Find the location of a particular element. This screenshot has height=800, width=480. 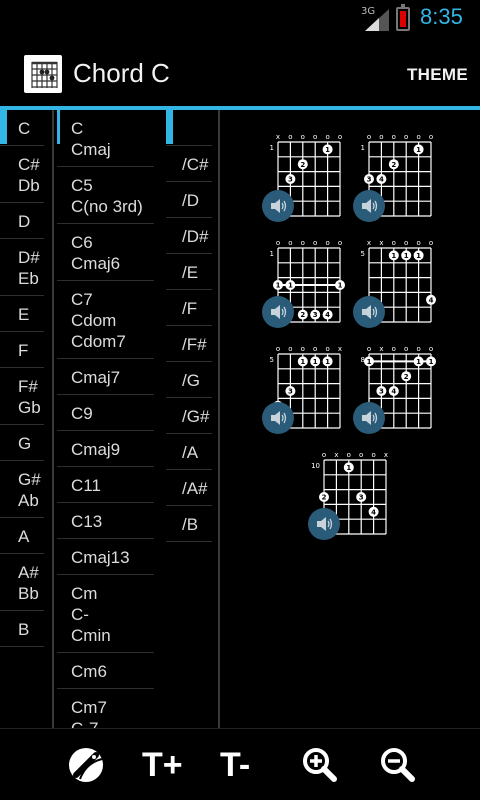

bass-note-item-label is located at coordinates (197, 128).